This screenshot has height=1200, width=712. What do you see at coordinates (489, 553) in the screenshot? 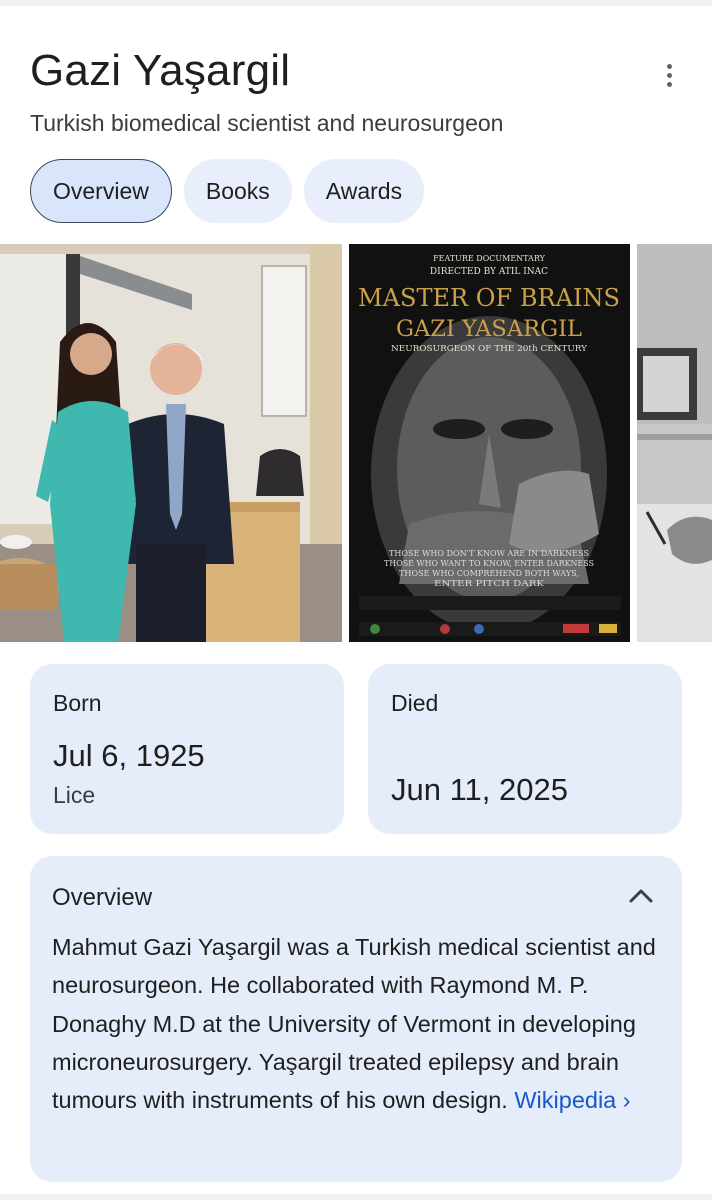
I see `poster-quote-1: THOSE WHO DON'T KNOW ARE IN DARKNESS` at bounding box center [489, 553].